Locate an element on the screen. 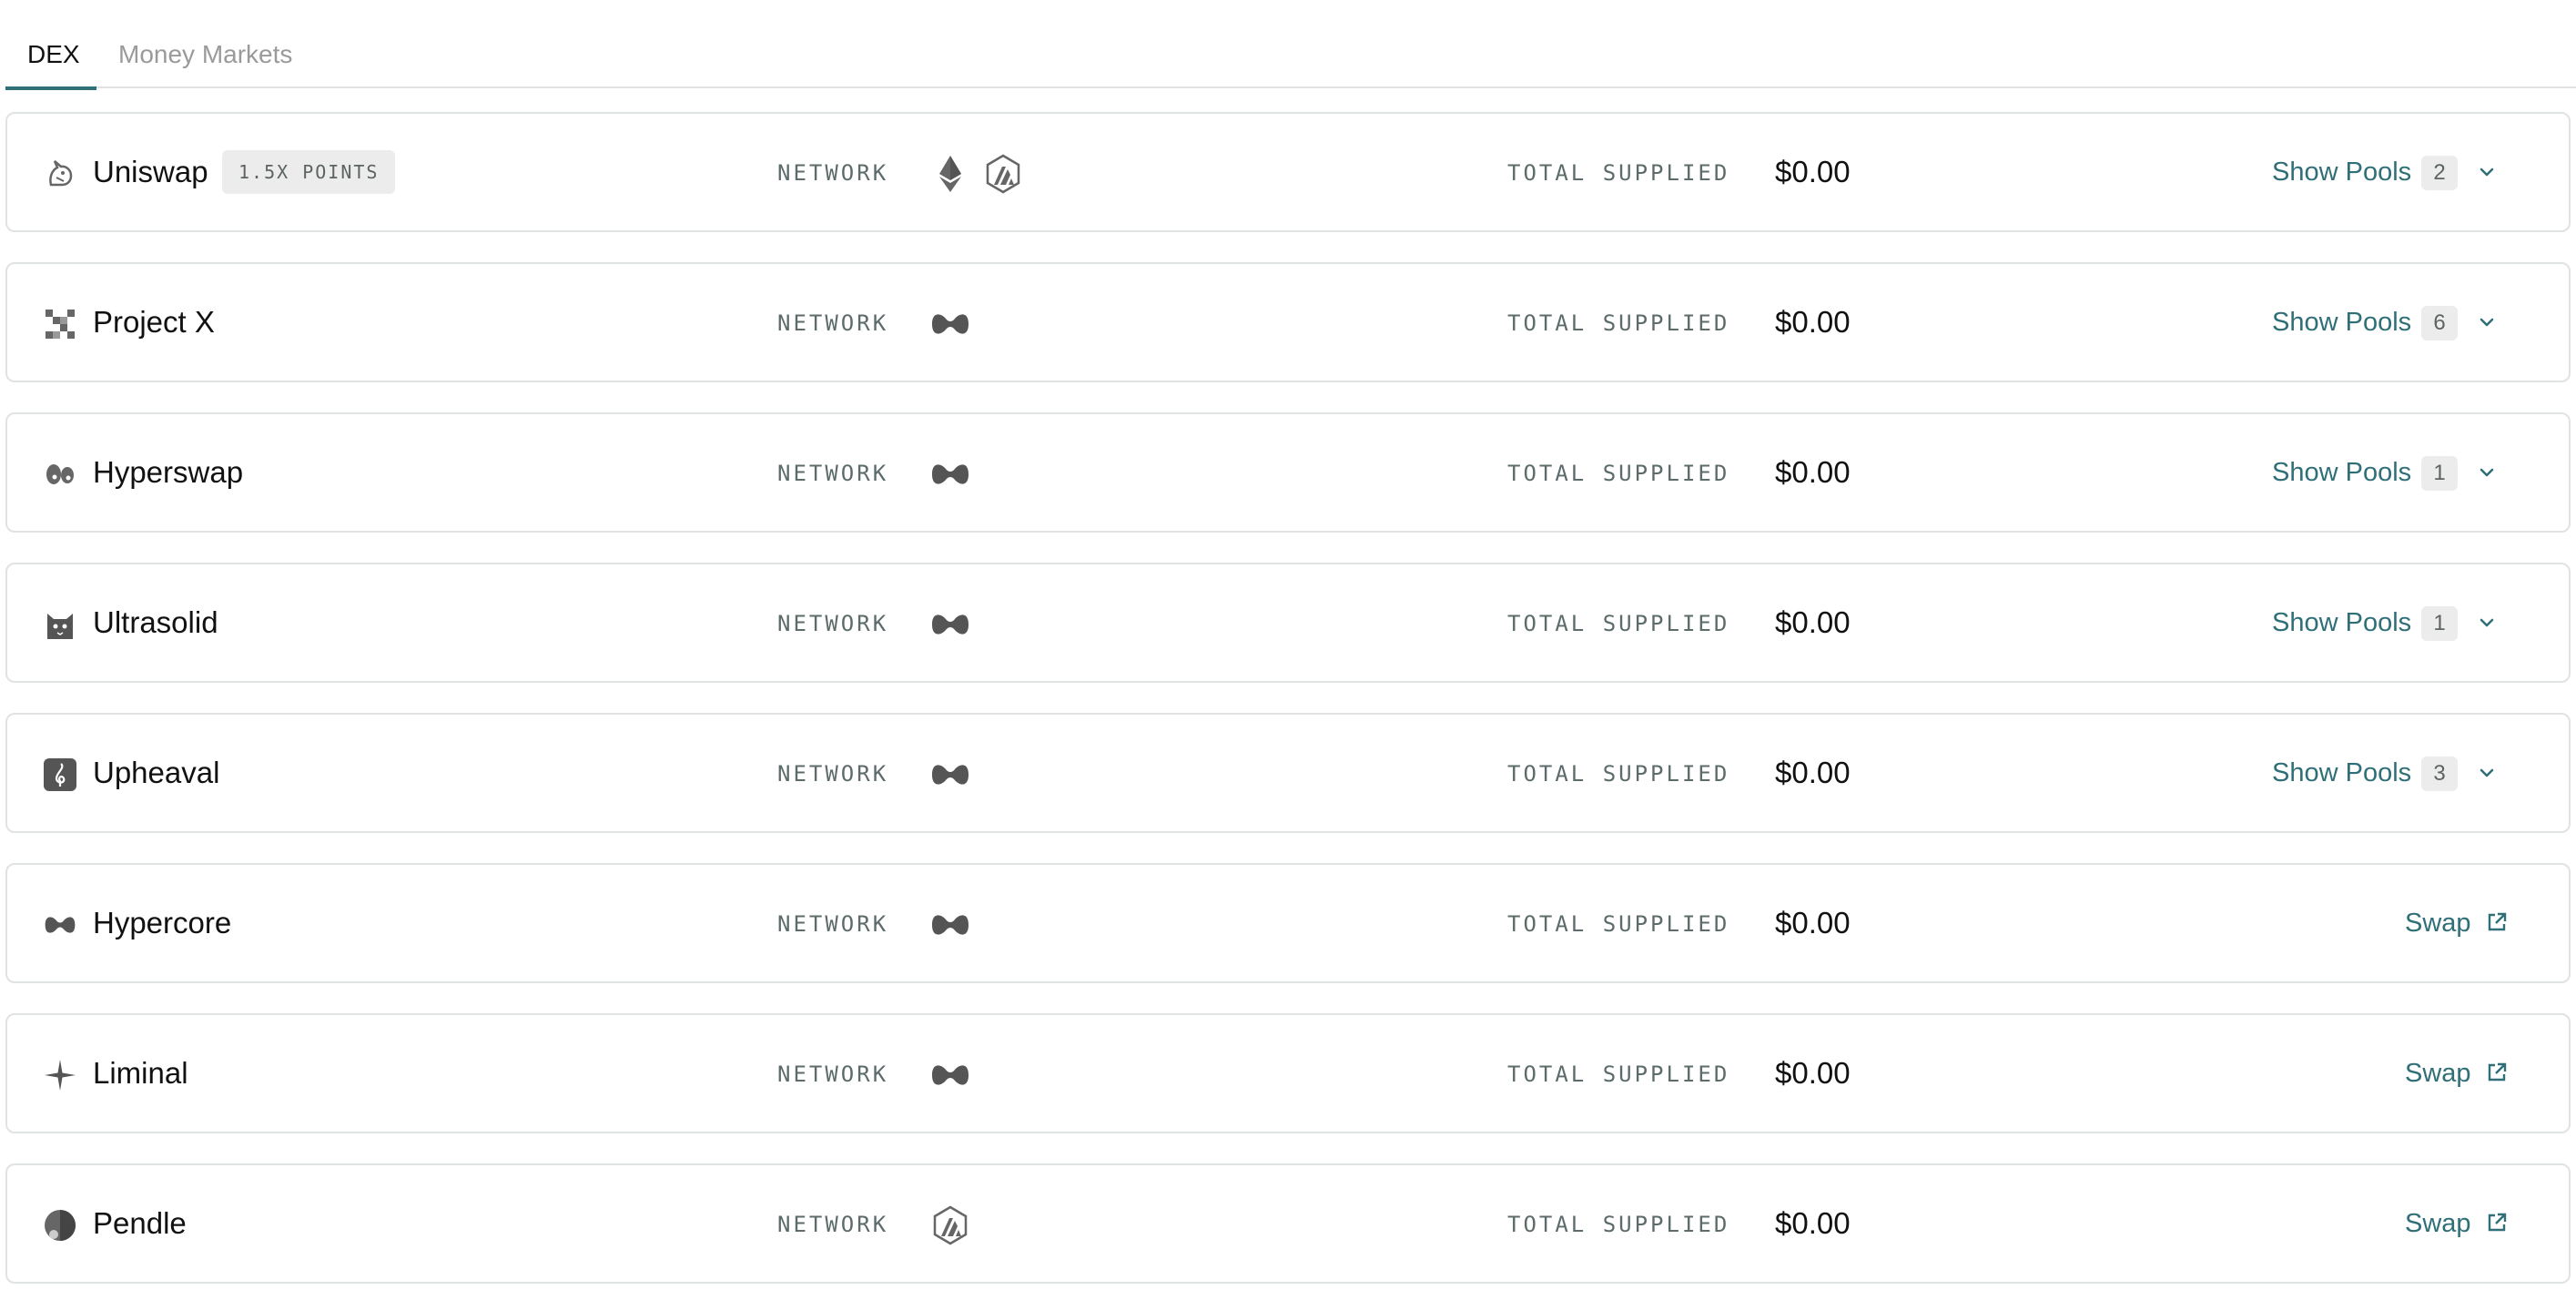 This screenshot has width=2576, height=1300. tab-dex-label: DEX is located at coordinates (53, 54).